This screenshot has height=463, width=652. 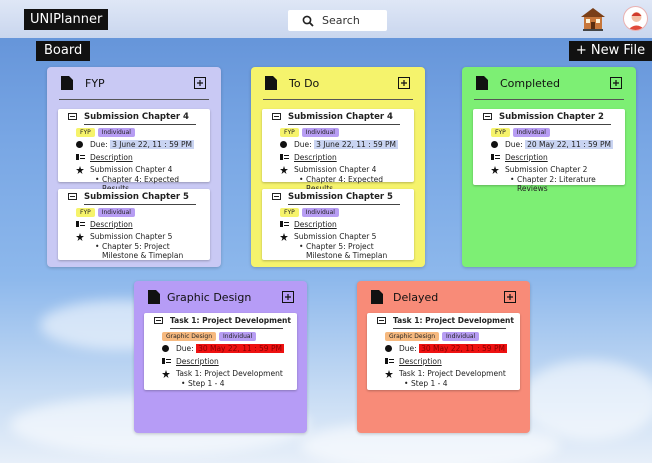 What do you see at coordinates (443, 383) in the screenshot?
I see `subtask: Step 1 - 4` at bounding box center [443, 383].